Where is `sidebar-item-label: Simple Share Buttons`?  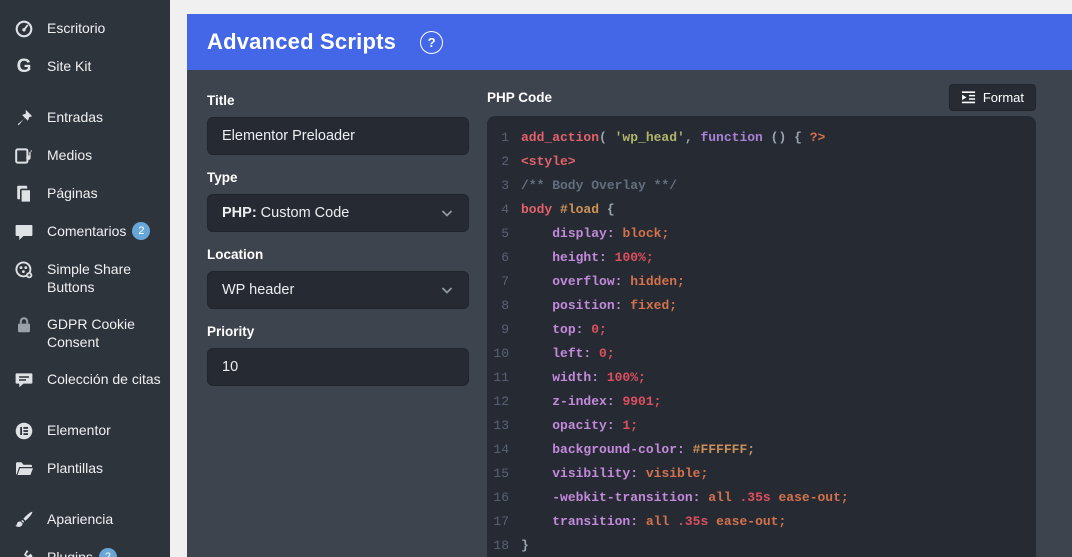 sidebar-item-label: Simple Share Buttons is located at coordinates (89, 278).